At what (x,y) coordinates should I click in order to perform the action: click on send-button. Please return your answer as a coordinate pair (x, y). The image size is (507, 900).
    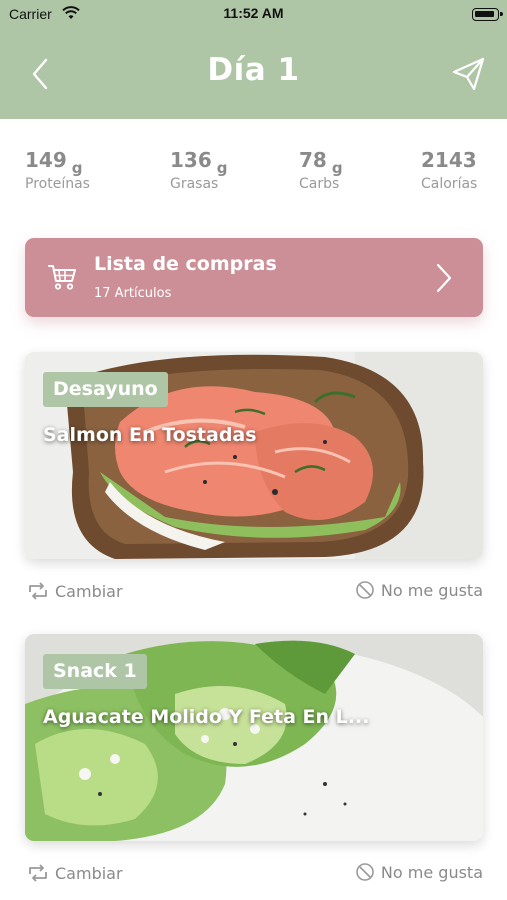
    Looking at the image, I should click on (468, 74).